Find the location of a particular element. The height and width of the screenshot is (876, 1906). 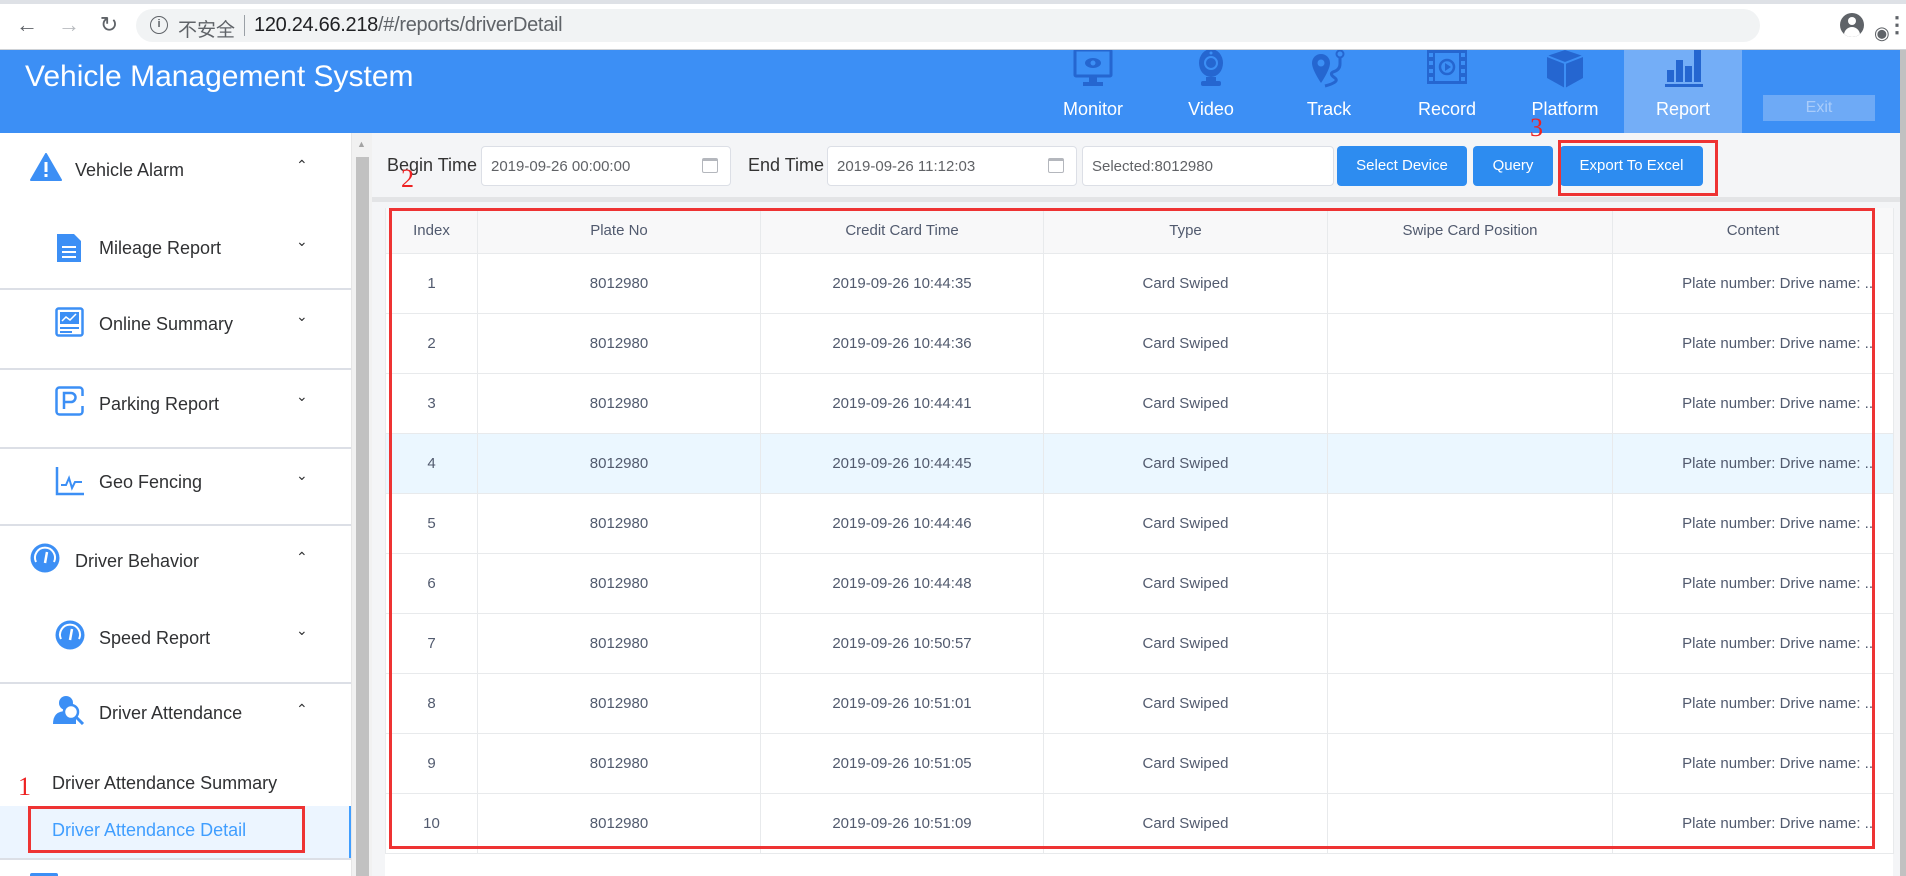

nav-platform: Platform is located at coordinates (1565, 91).